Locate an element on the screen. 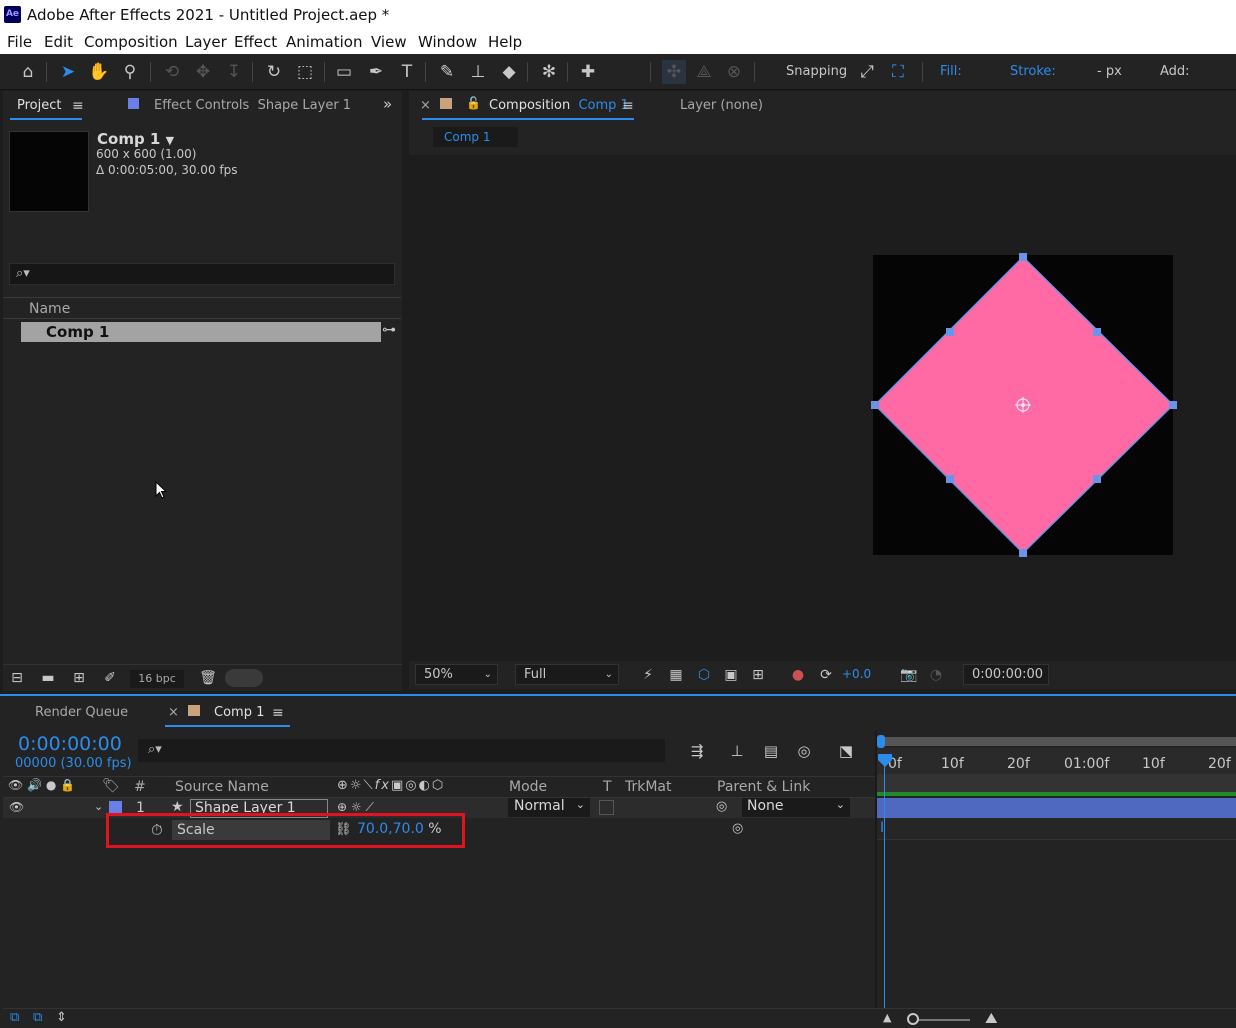 The image size is (1236, 1028). tab-effect-controls: Effect Controls Shape Layer 1 is located at coordinates (252, 105).